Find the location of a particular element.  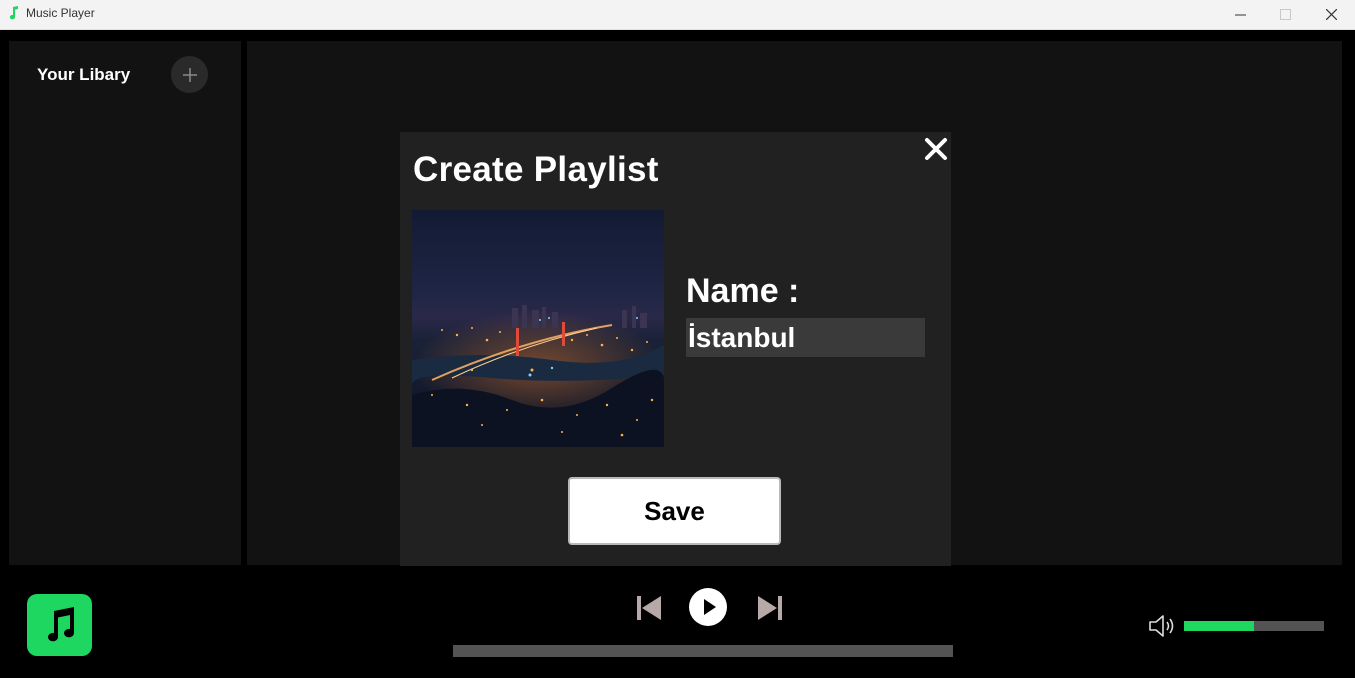

previous-icon is located at coordinates (649, 608).